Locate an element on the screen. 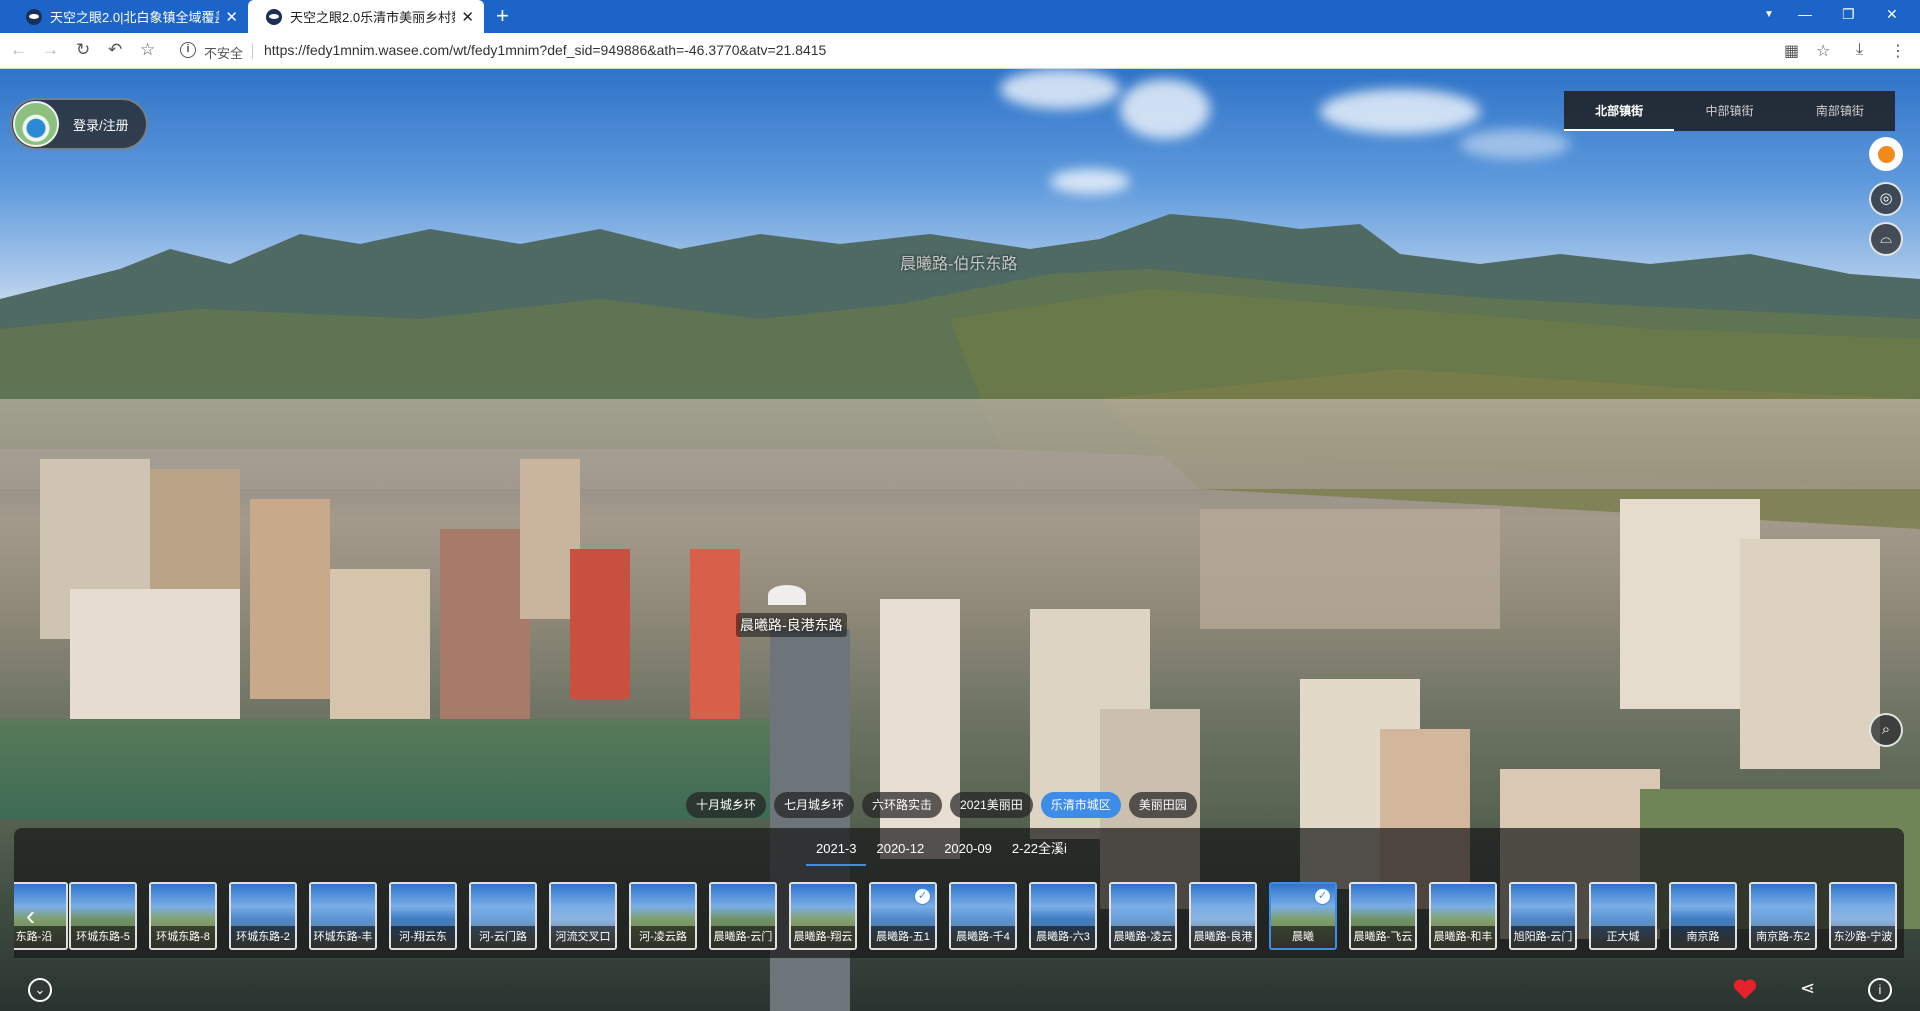  scene-thumbnail: 晨曦路-五1 ✓ is located at coordinates (903, 916).